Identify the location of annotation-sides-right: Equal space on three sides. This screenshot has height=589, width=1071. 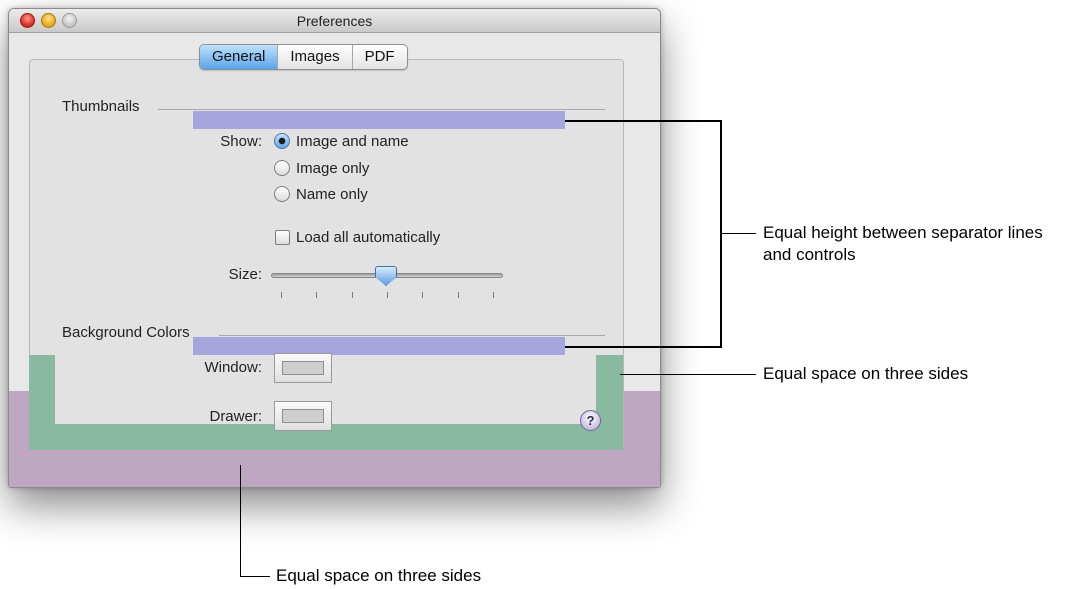
(866, 373).